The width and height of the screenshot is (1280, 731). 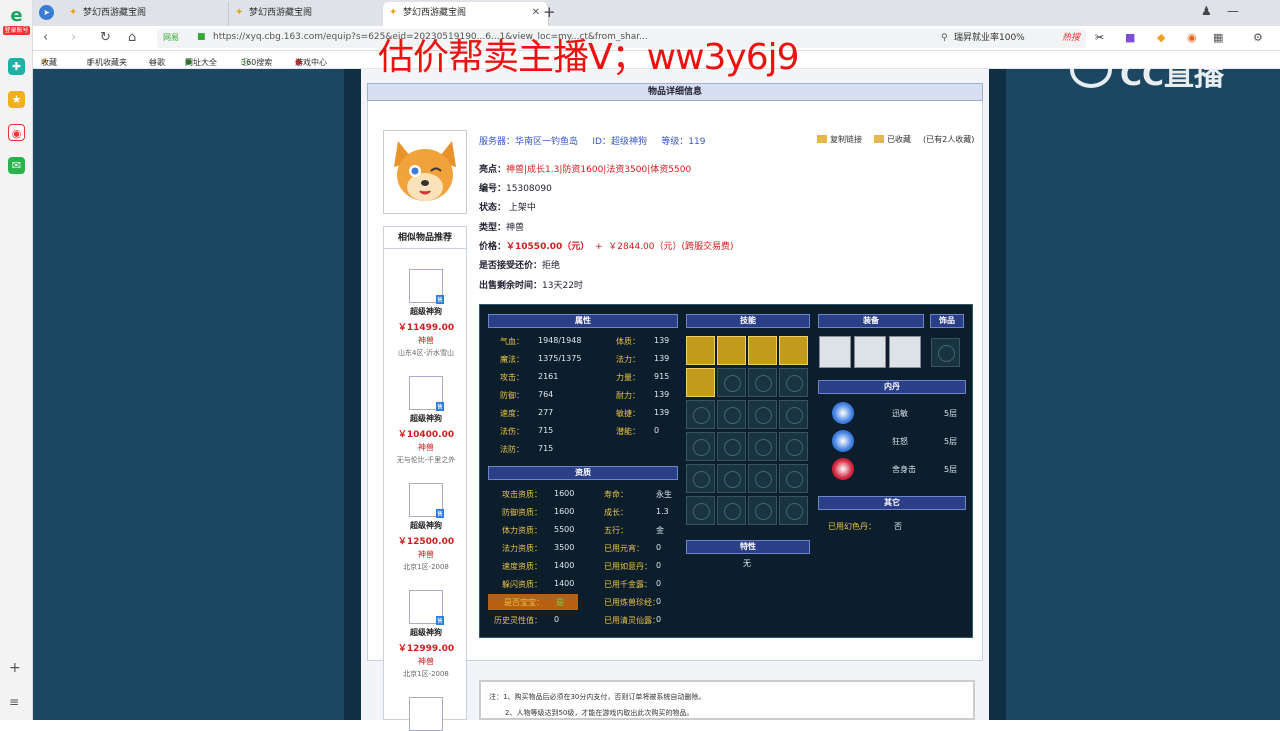 I want to click on minimize-icon: —, so click(x=1233, y=11).